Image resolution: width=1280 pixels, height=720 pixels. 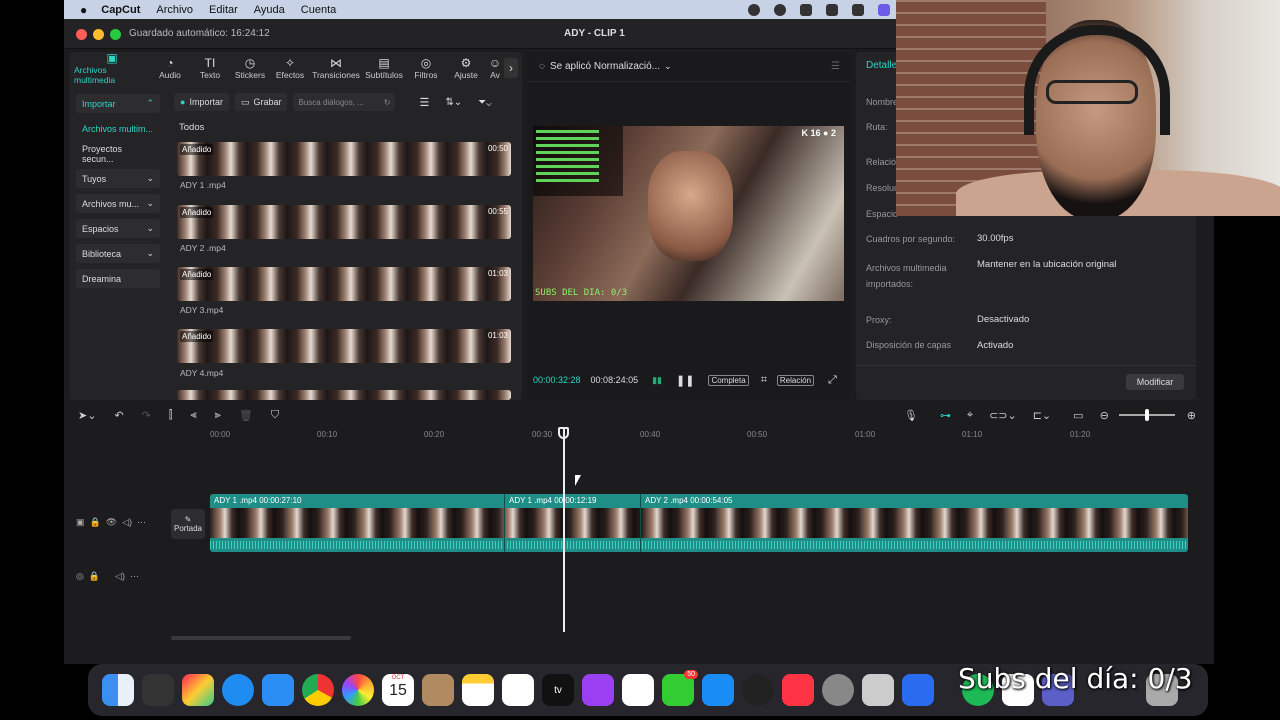 What do you see at coordinates (171, 415) in the screenshot?
I see `split-icon: ⫿` at bounding box center [171, 415].